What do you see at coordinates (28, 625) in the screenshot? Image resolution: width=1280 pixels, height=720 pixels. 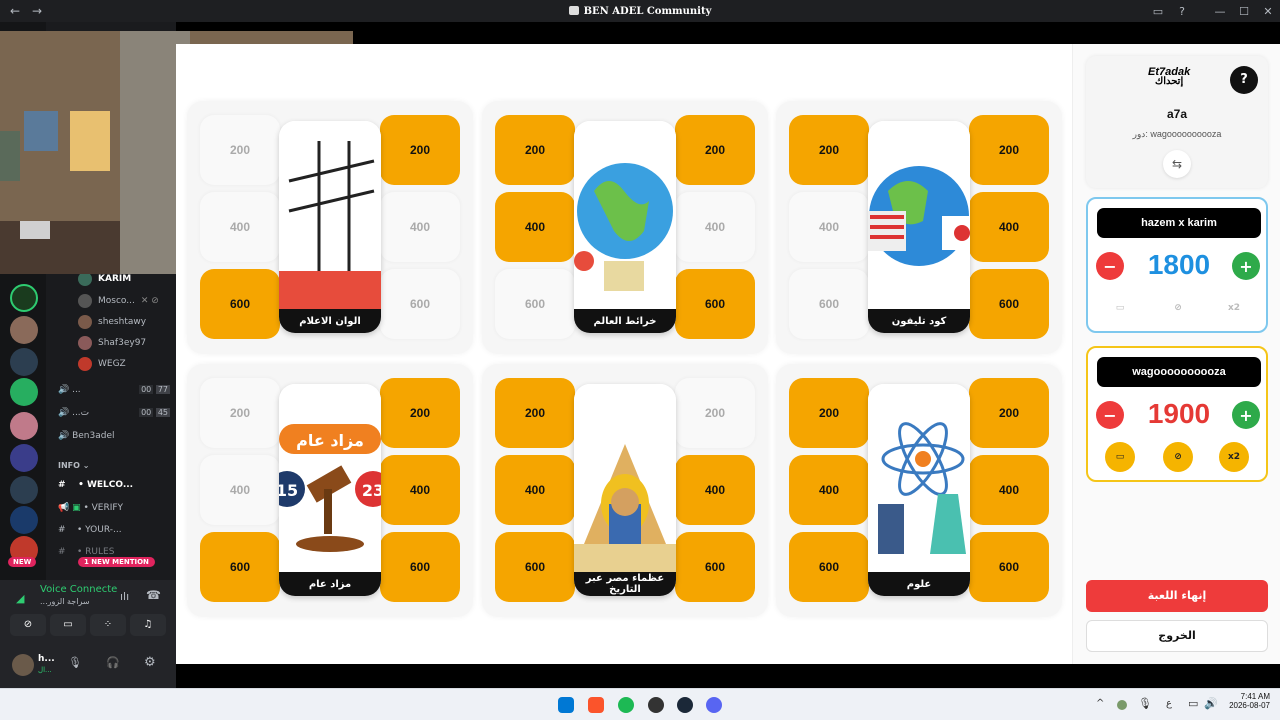 I see `camera-off-button: ⊘` at bounding box center [28, 625].